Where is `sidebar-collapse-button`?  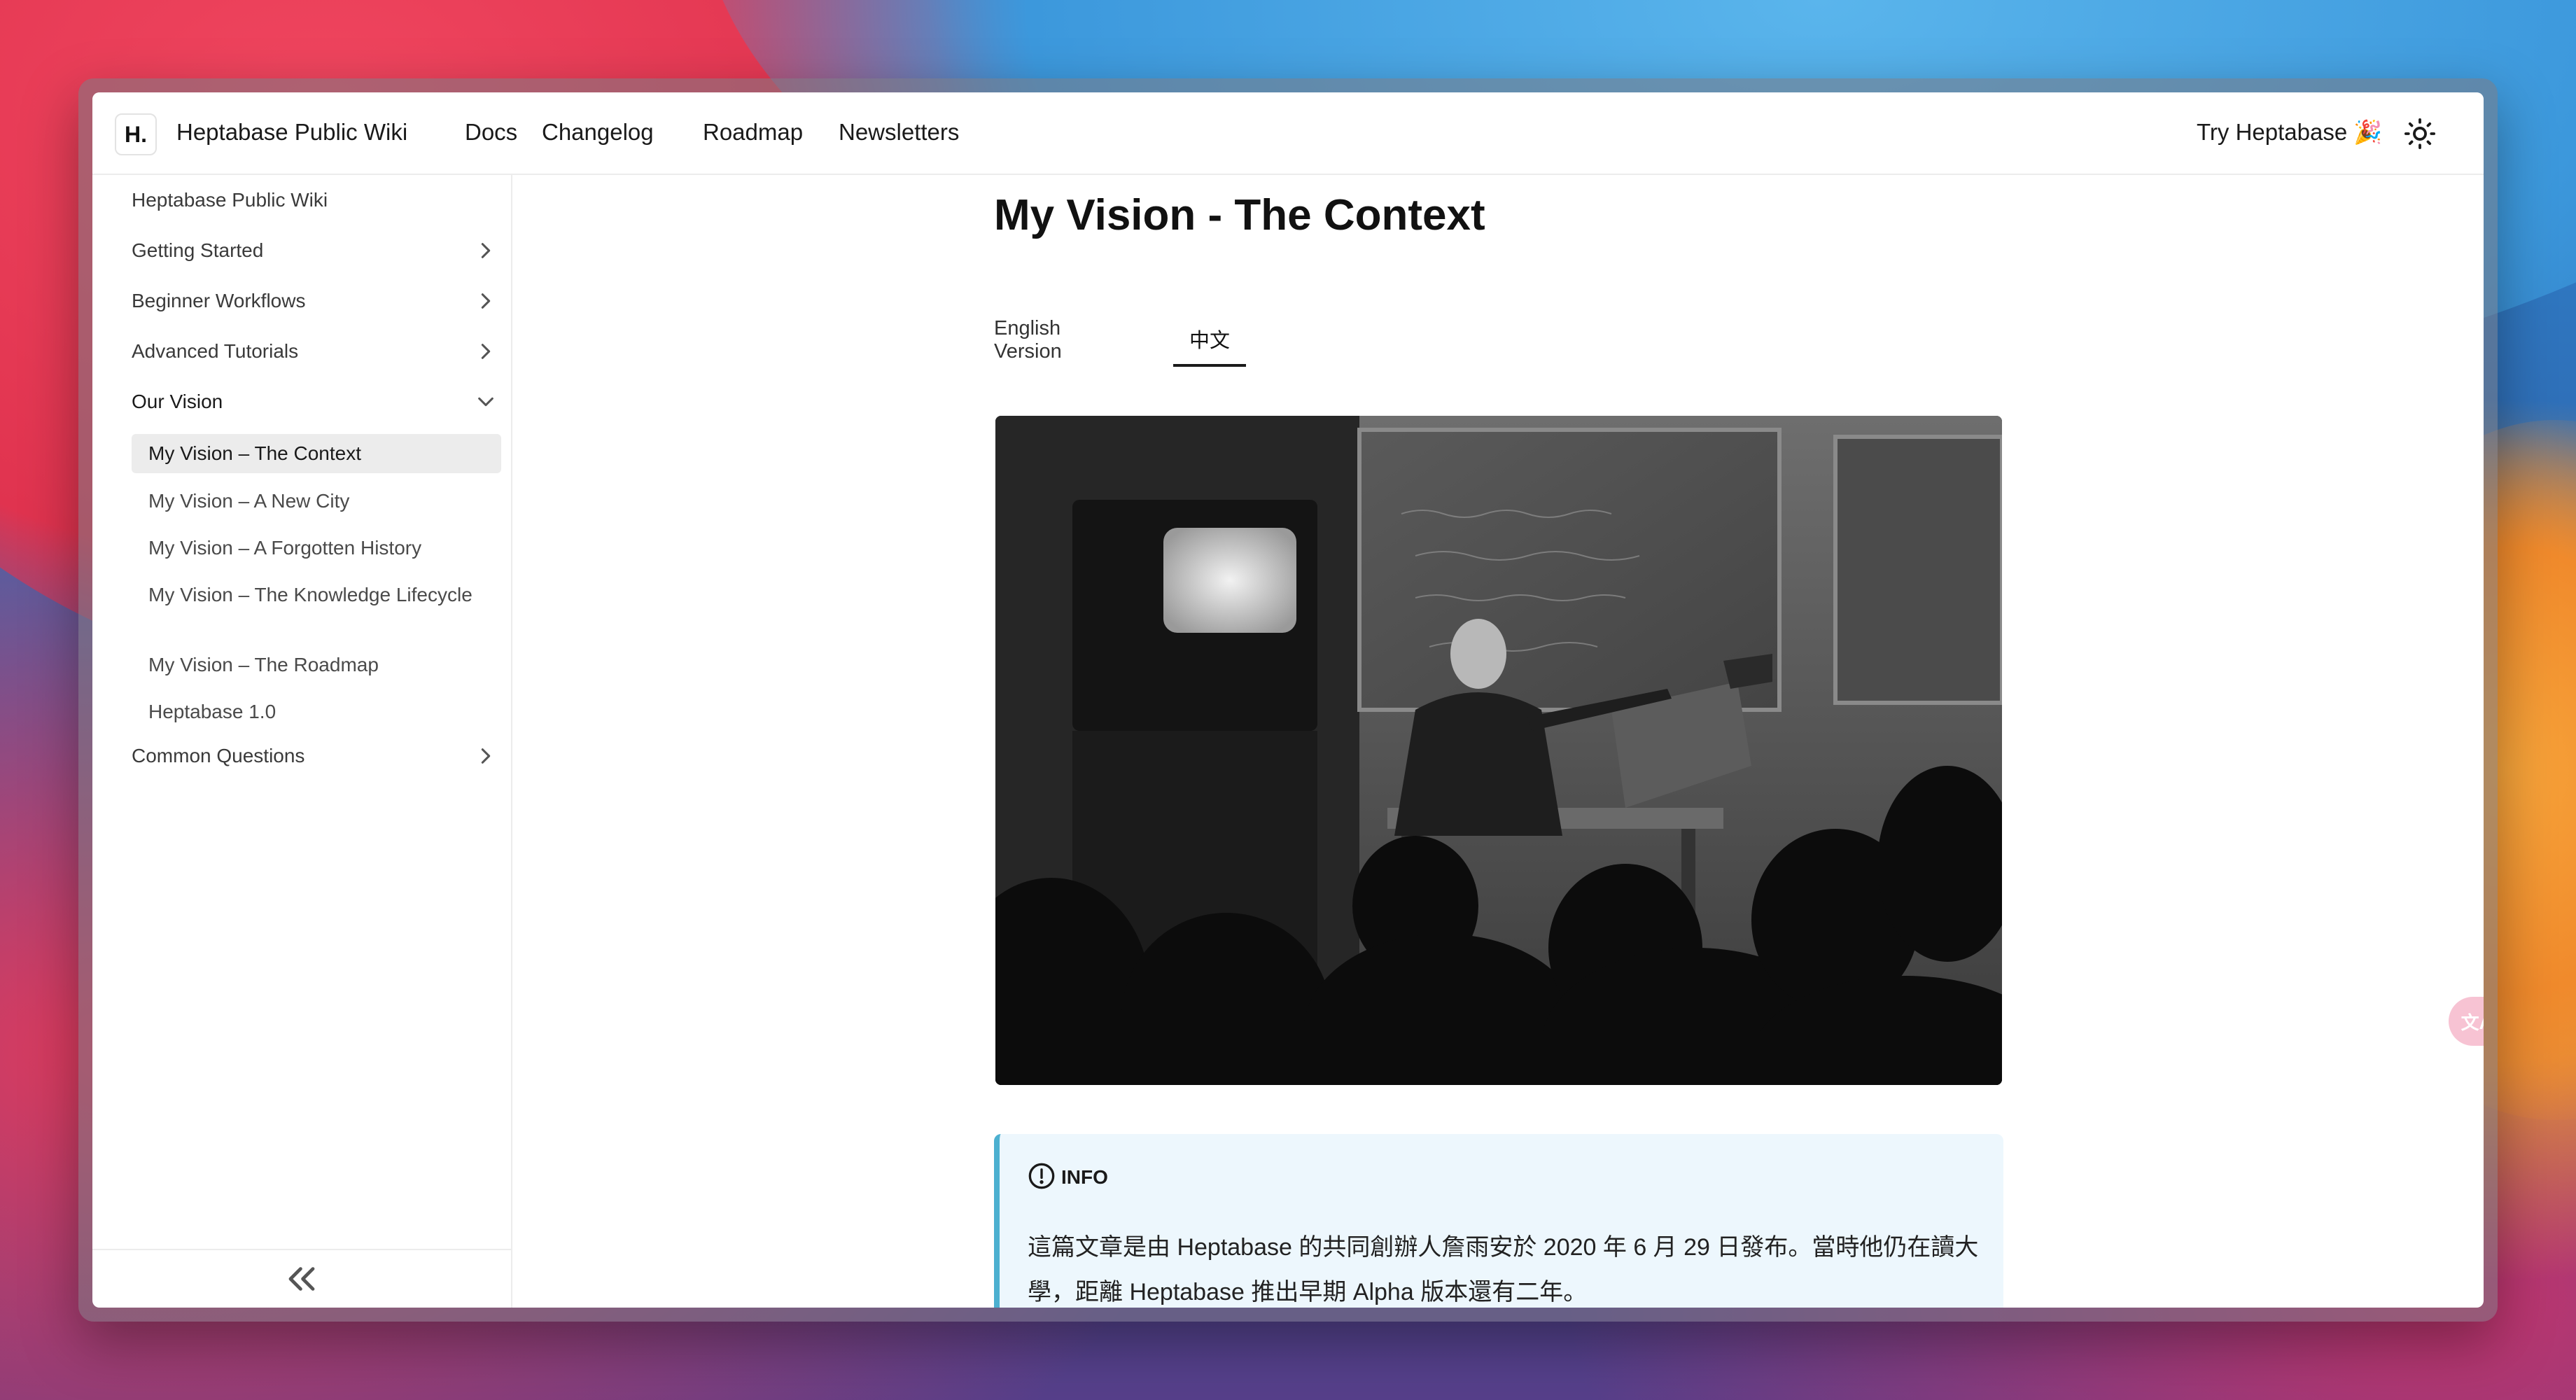
sidebar-collapse-button is located at coordinates (301, 1278).